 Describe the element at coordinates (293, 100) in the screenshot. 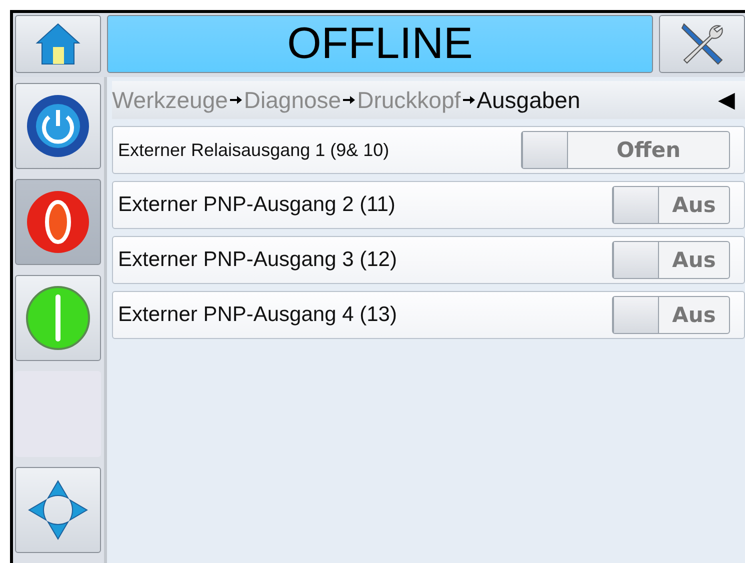

I see `breadcrumb-item: Diagnose` at that location.